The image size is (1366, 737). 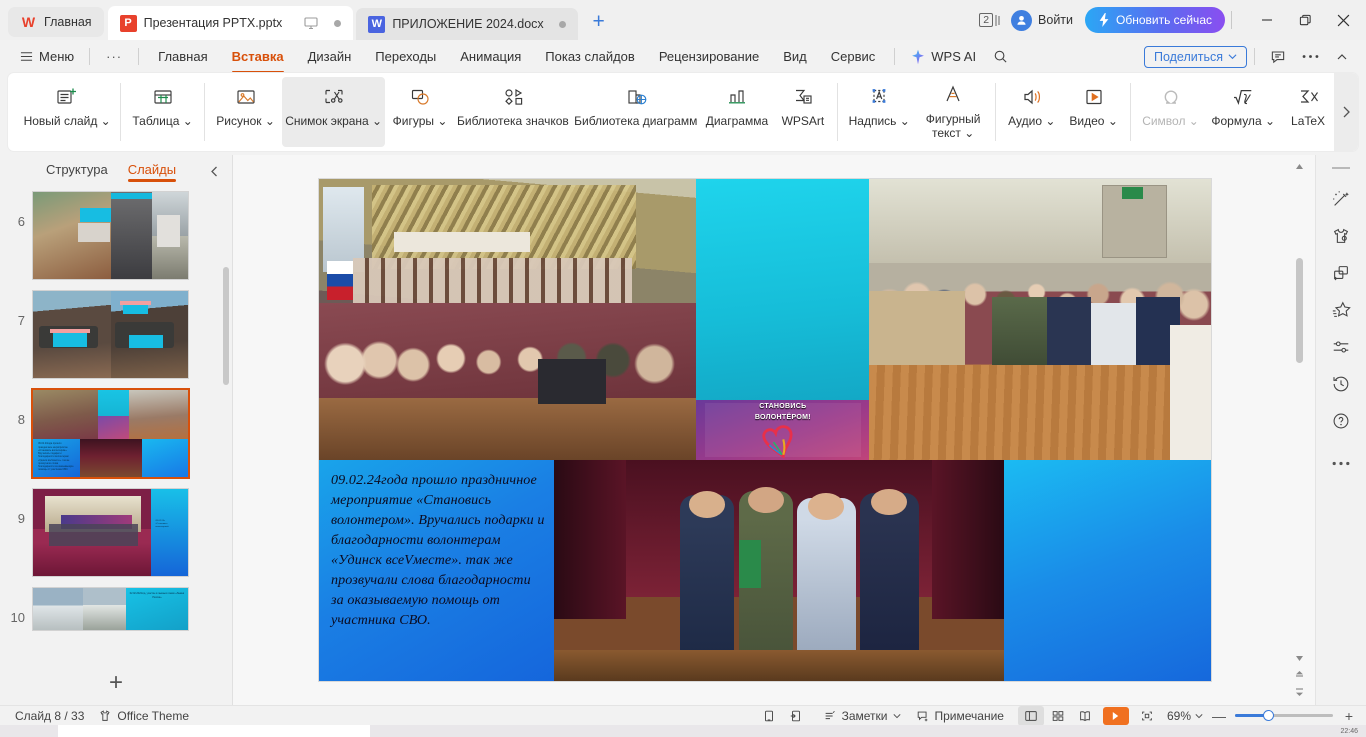 I want to click on present-monitor-icon, so click(x=311, y=23).